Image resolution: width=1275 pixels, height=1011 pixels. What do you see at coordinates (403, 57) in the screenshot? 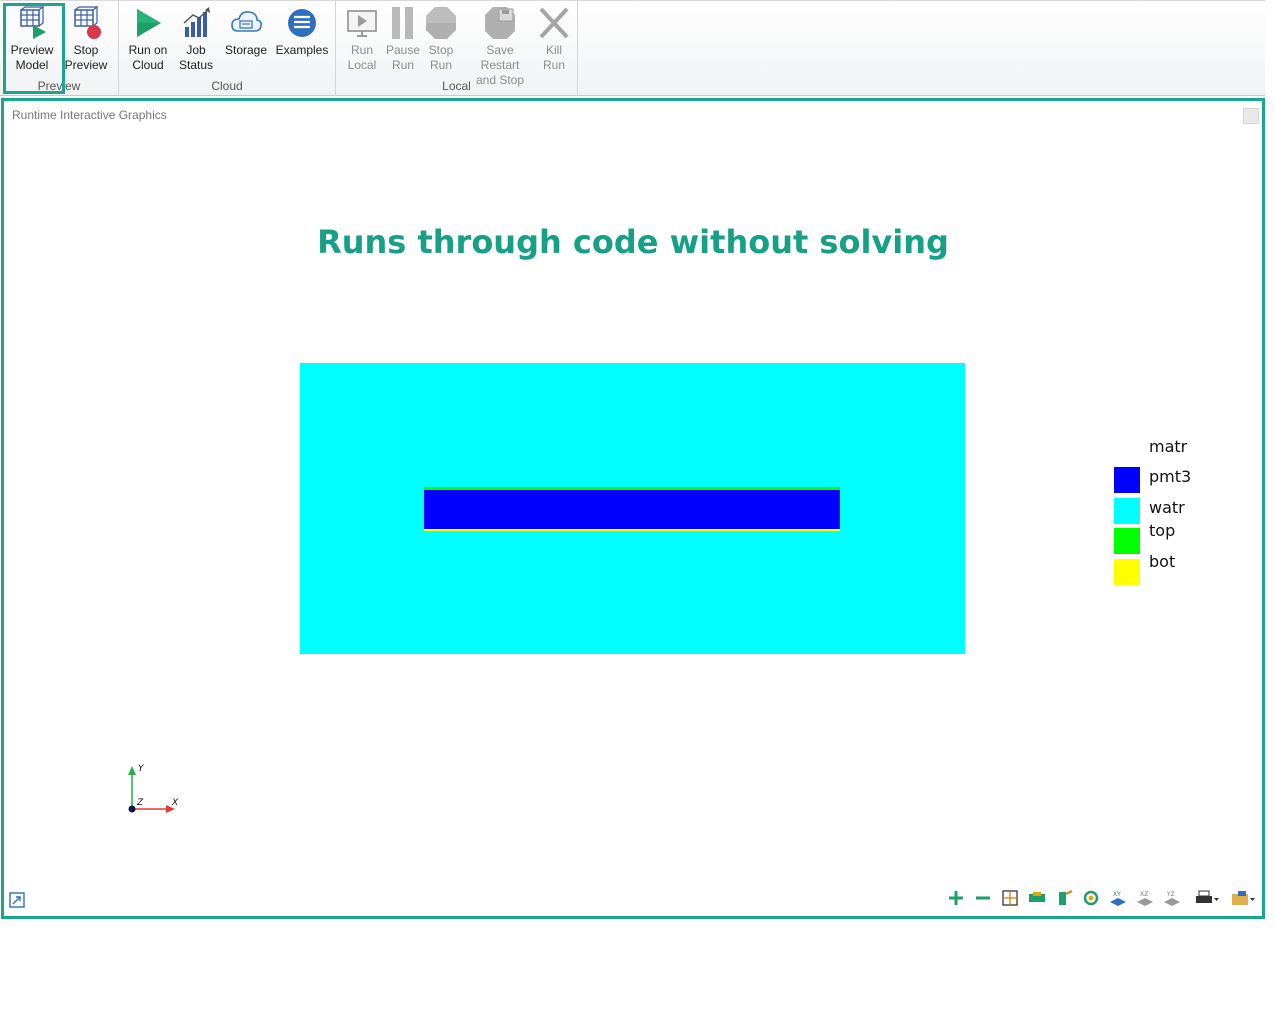
I see `pause-run-label: Pause Run` at bounding box center [403, 57].